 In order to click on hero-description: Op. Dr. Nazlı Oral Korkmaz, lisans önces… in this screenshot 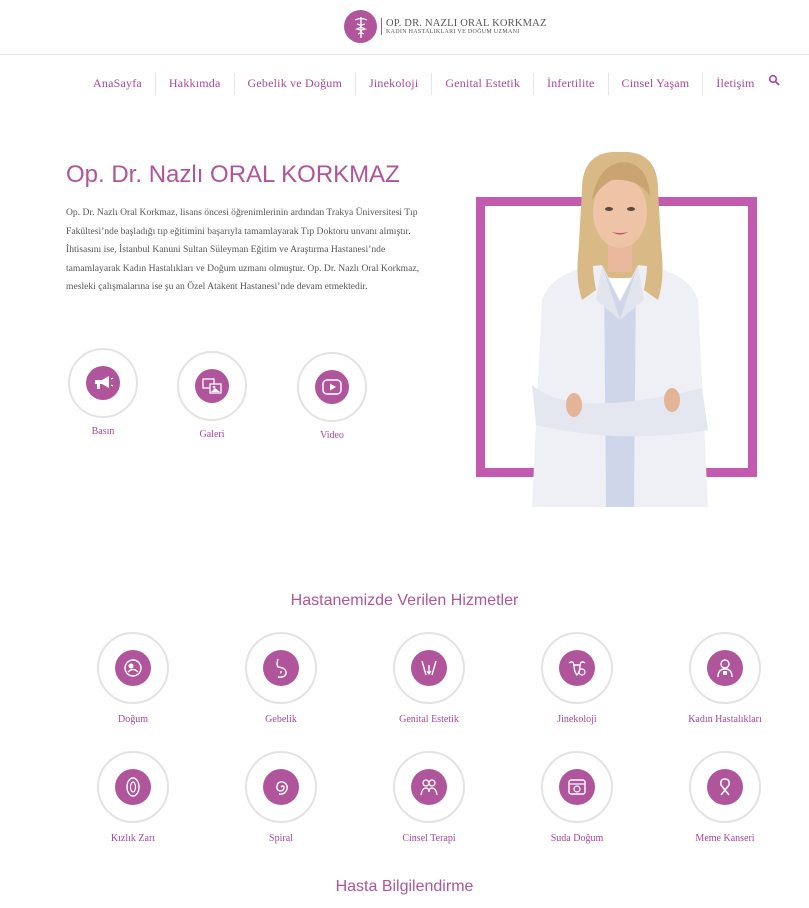, I will do `click(243, 250)`.